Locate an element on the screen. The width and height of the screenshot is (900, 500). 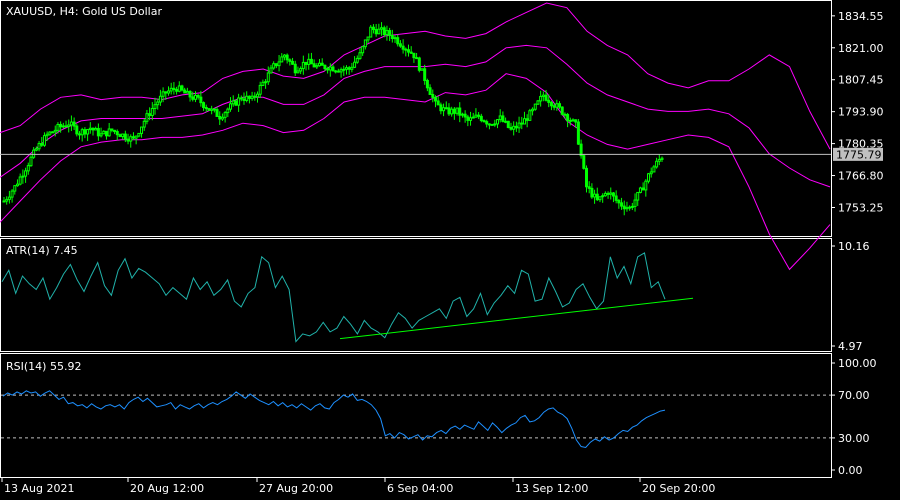
rsi-axis-label: 70.00 is located at coordinates (854, 395).